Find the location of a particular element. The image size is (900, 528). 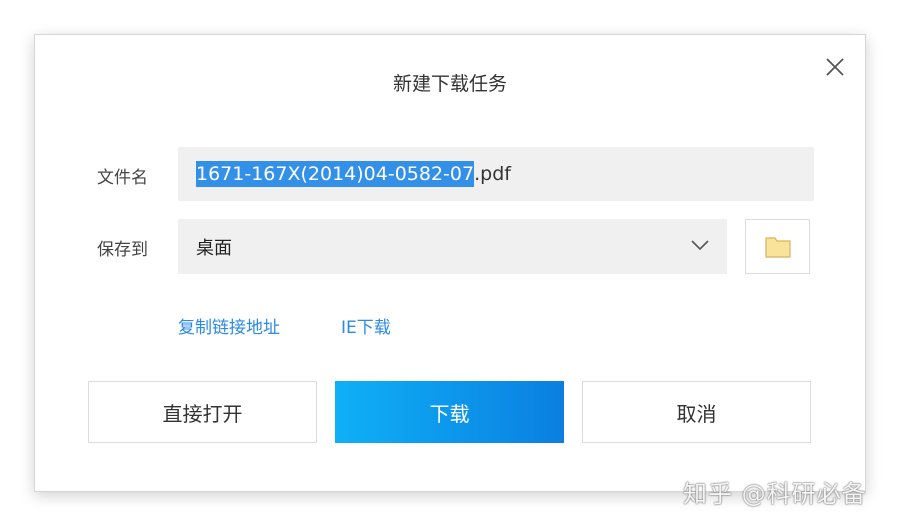

folder-icon is located at coordinates (777, 247).